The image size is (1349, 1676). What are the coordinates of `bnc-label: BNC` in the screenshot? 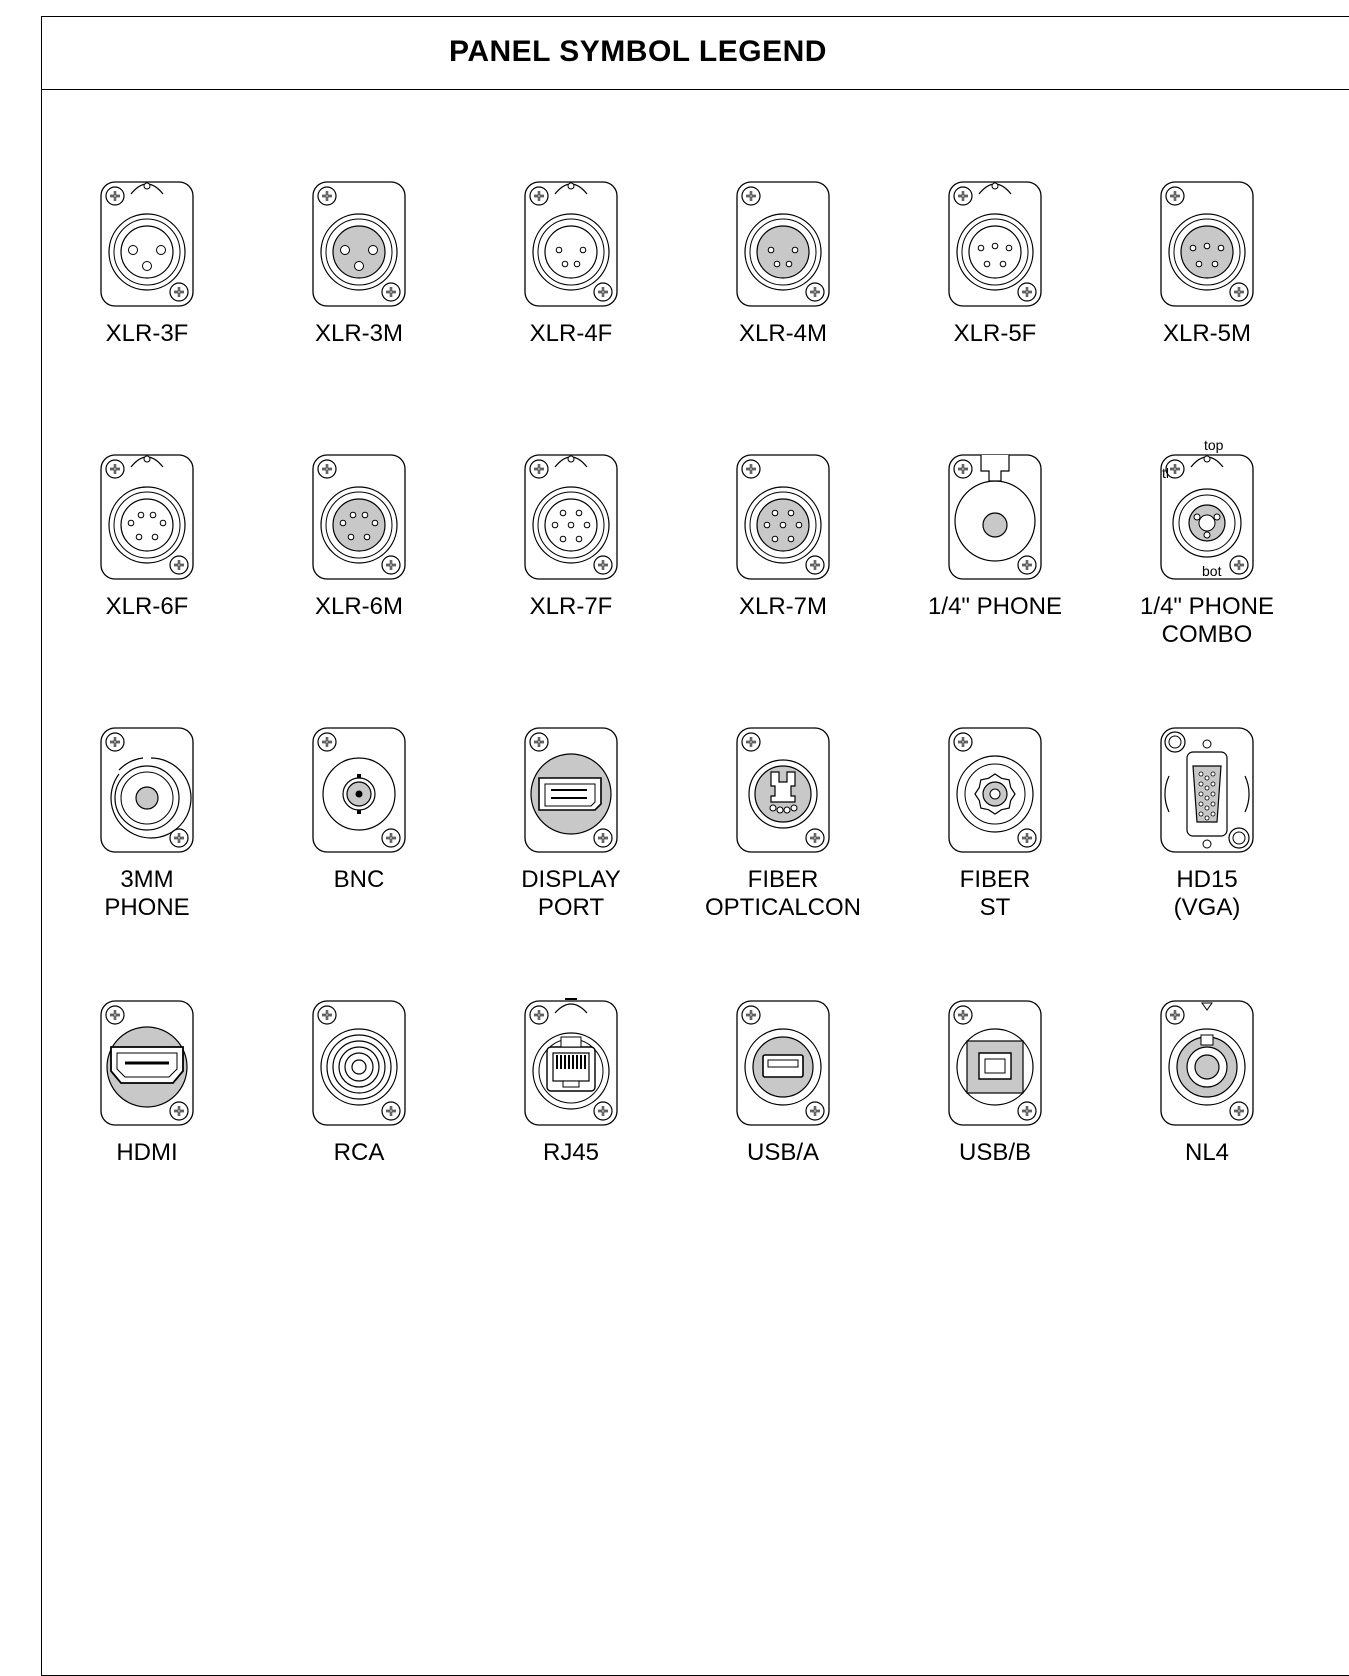 It's located at (359, 880).